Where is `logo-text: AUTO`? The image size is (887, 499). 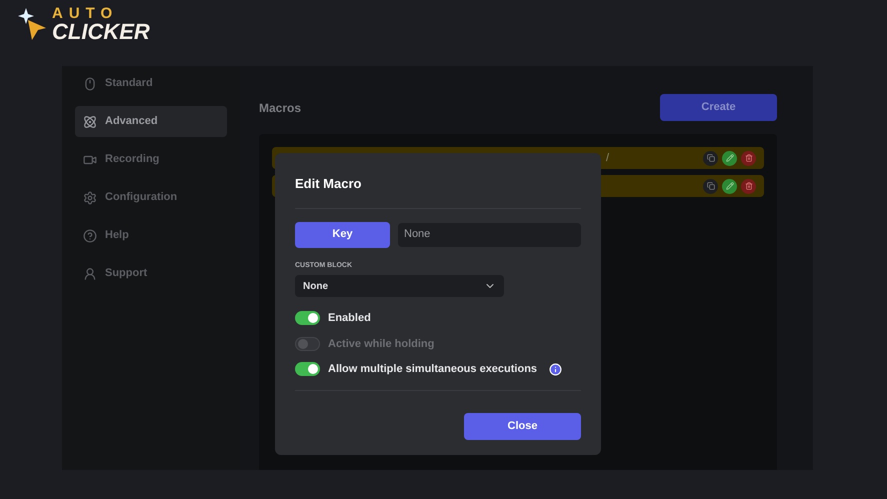 logo-text: AUTO is located at coordinates (86, 13).